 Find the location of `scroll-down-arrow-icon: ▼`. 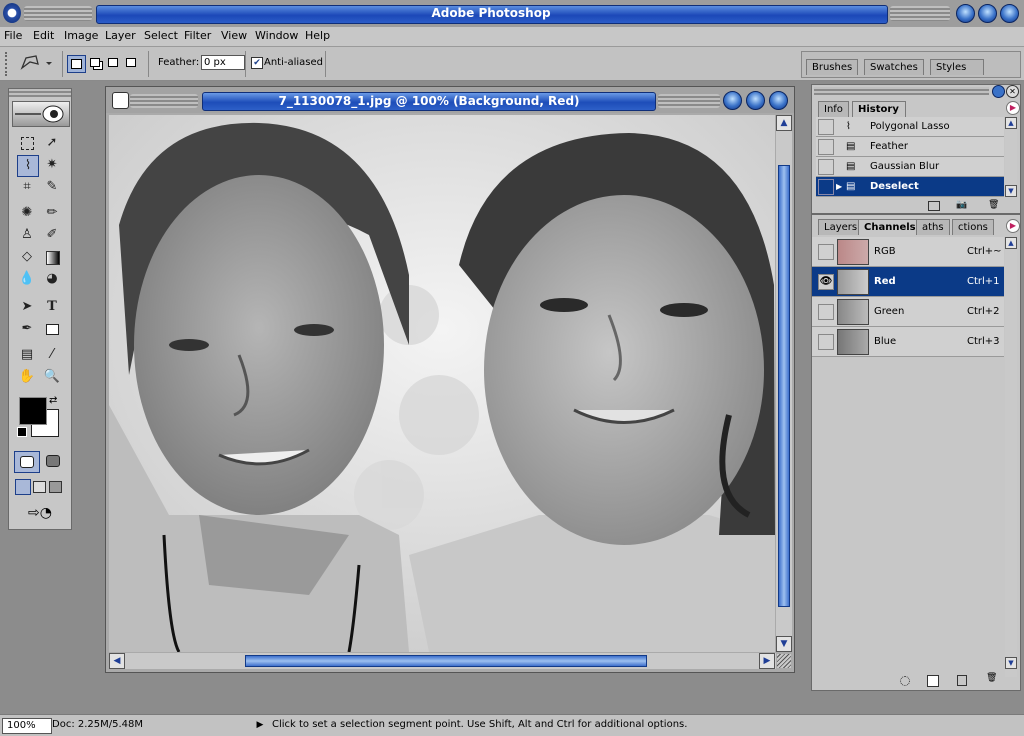

scroll-down-arrow-icon: ▼ is located at coordinates (784, 644).